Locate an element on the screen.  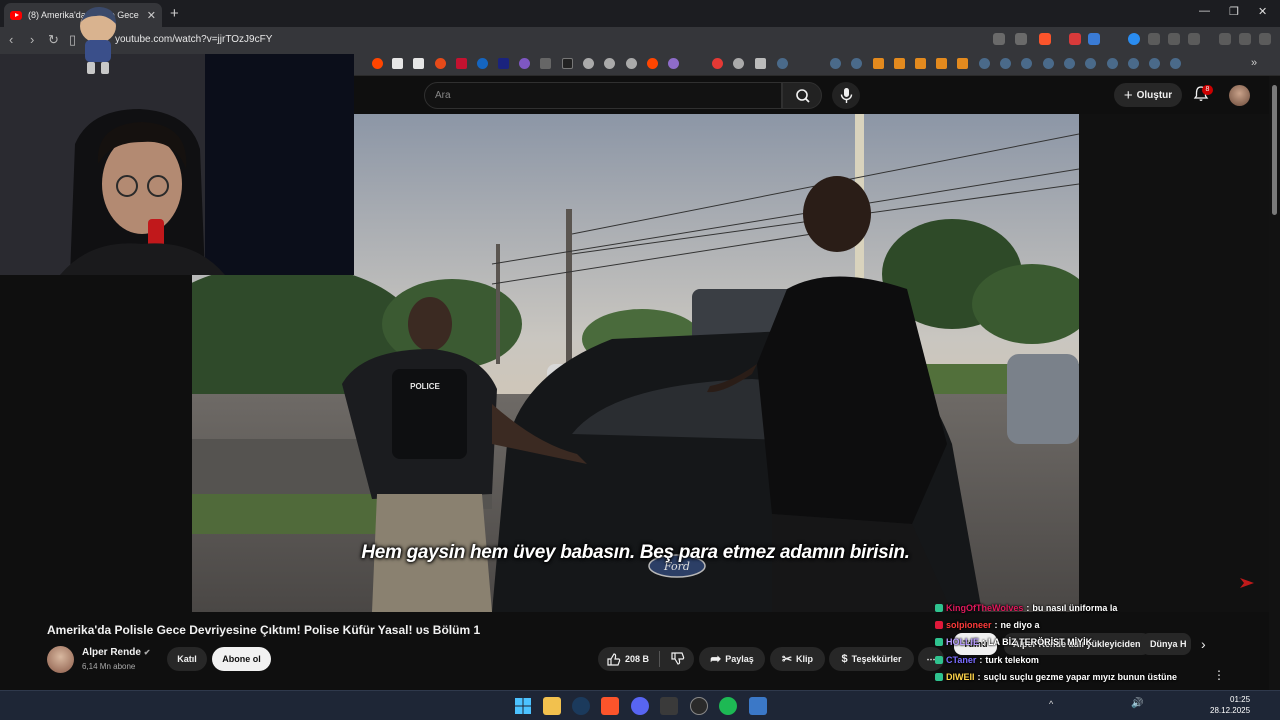
windows-taskbar: ^ 🔊 01:25 28.12.2025 is located at coordinates (640, 705).